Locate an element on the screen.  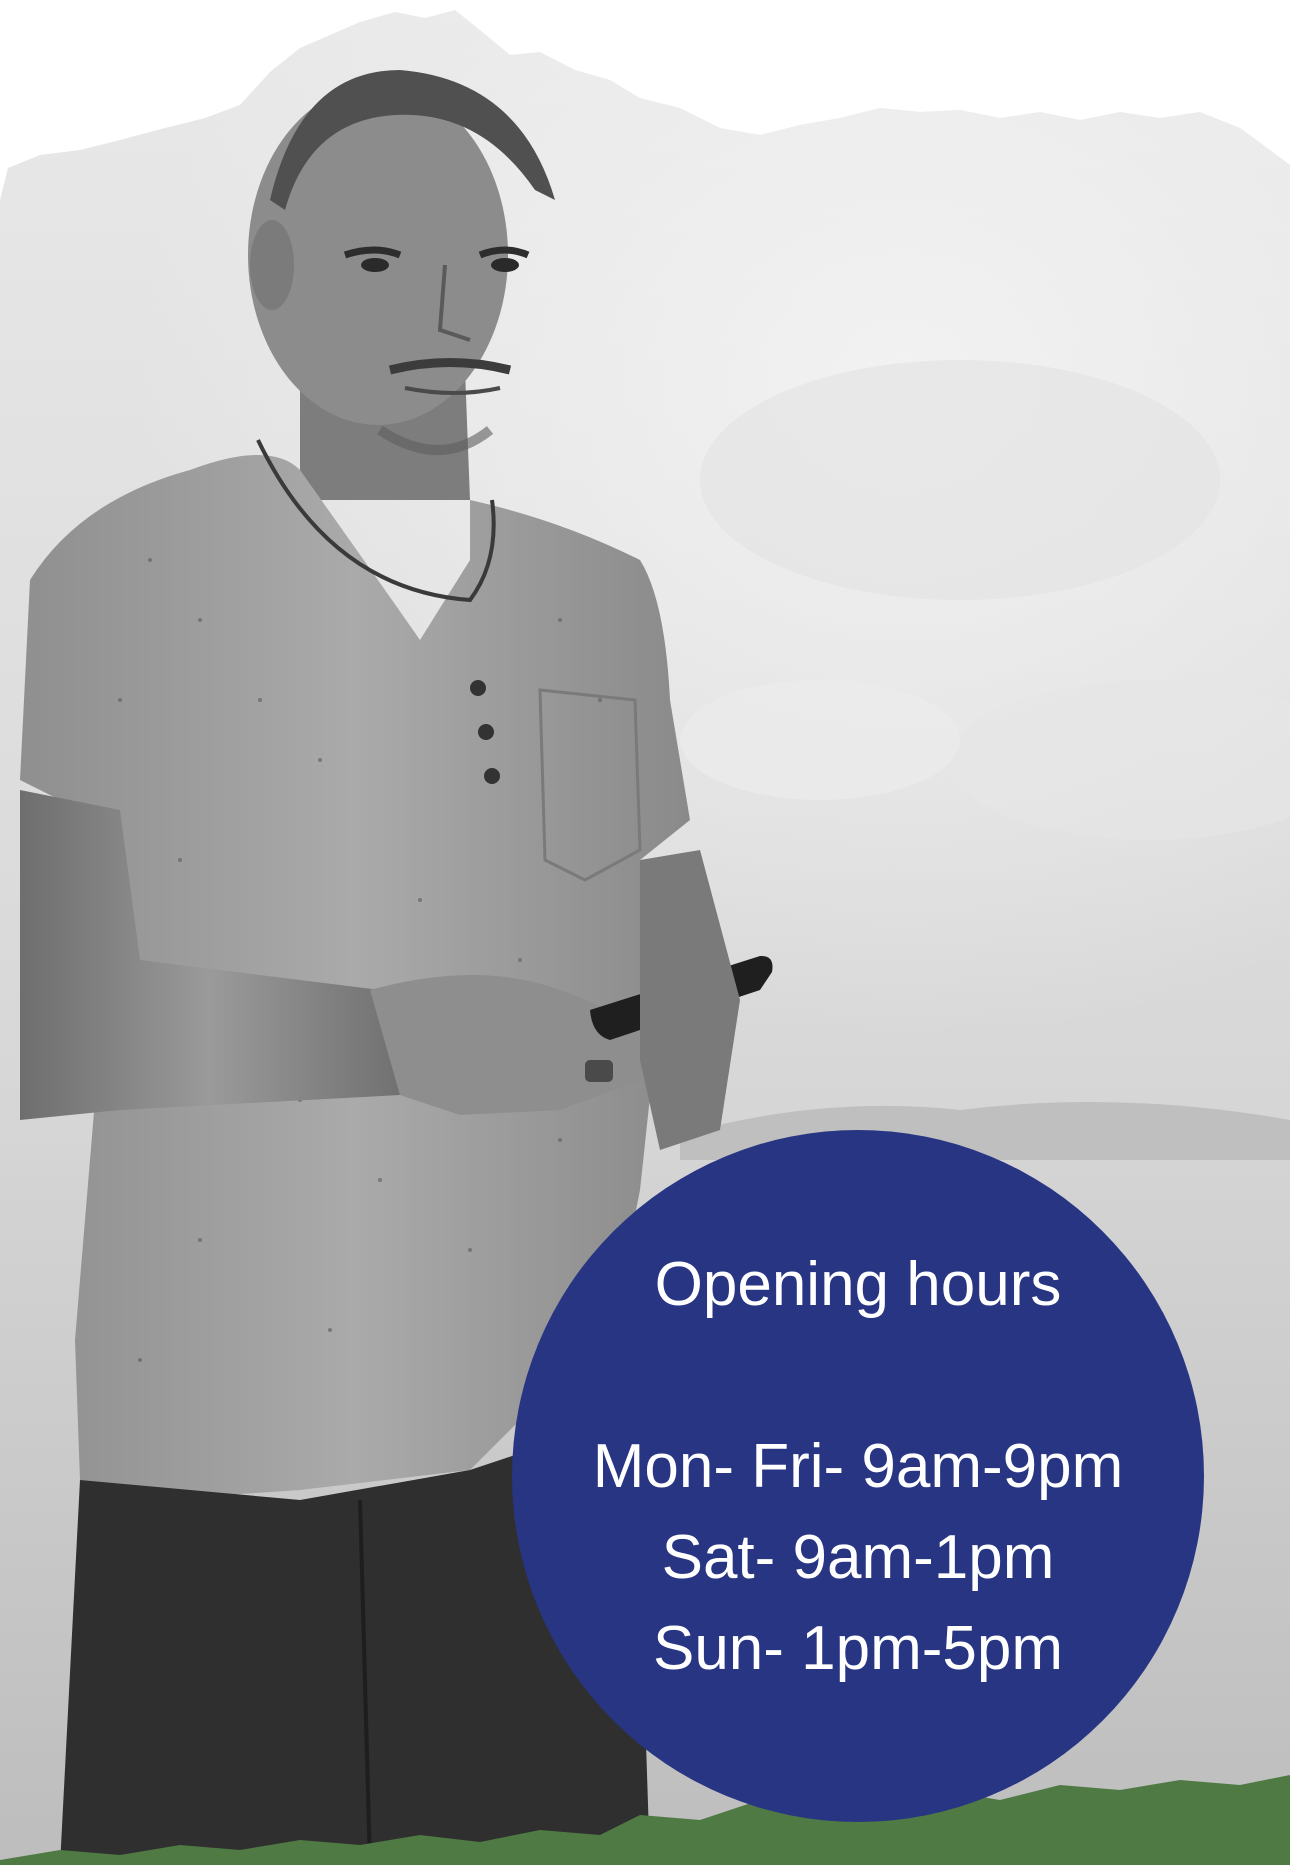
opening-hours-title: Opening hours is located at coordinates (858, 1284).